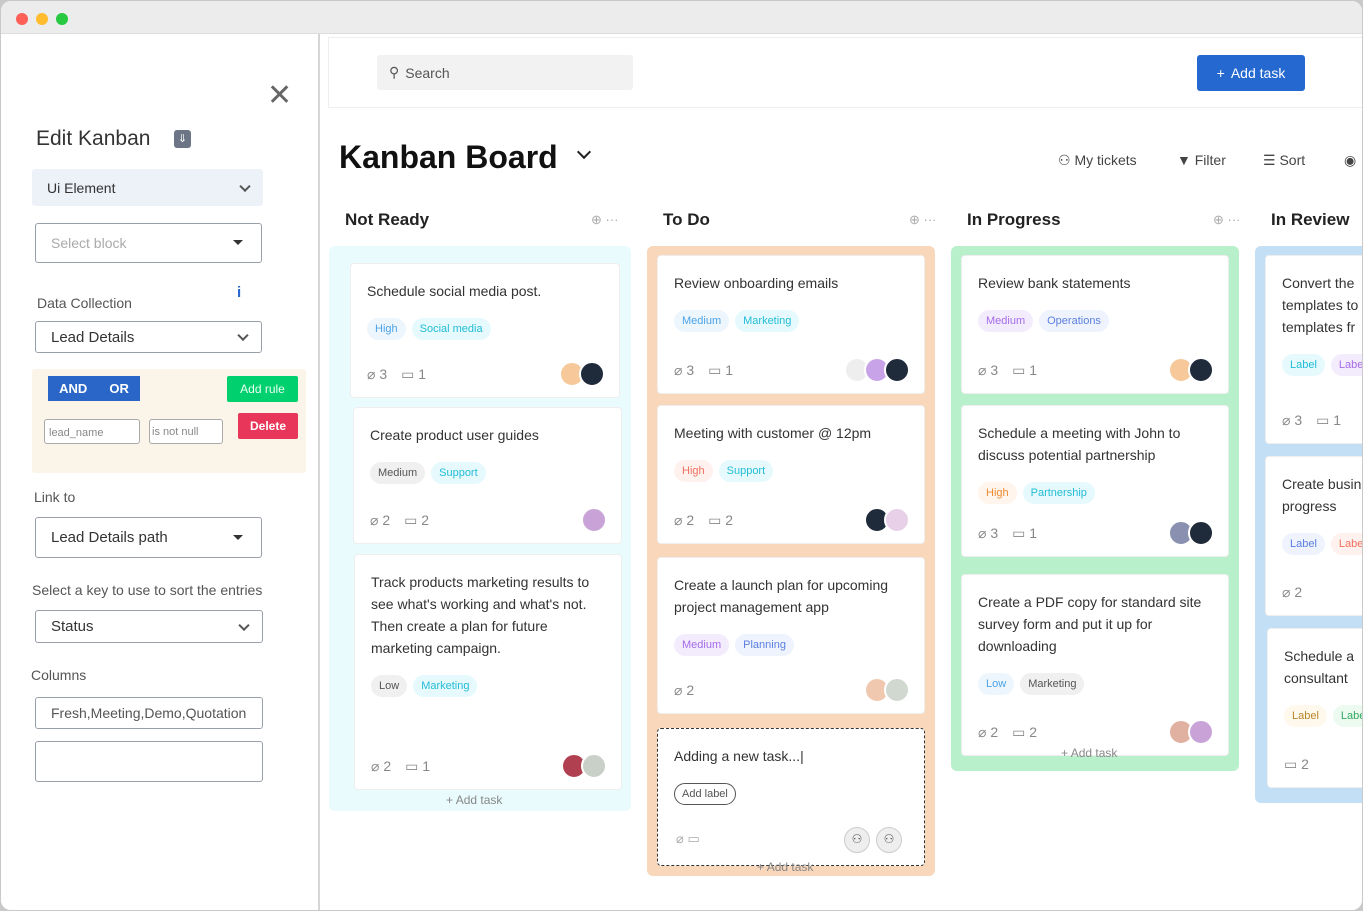 The height and width of the screenshot is (911, 1363). I want to click on rule-field-input: lead_name, so click(92, 431).